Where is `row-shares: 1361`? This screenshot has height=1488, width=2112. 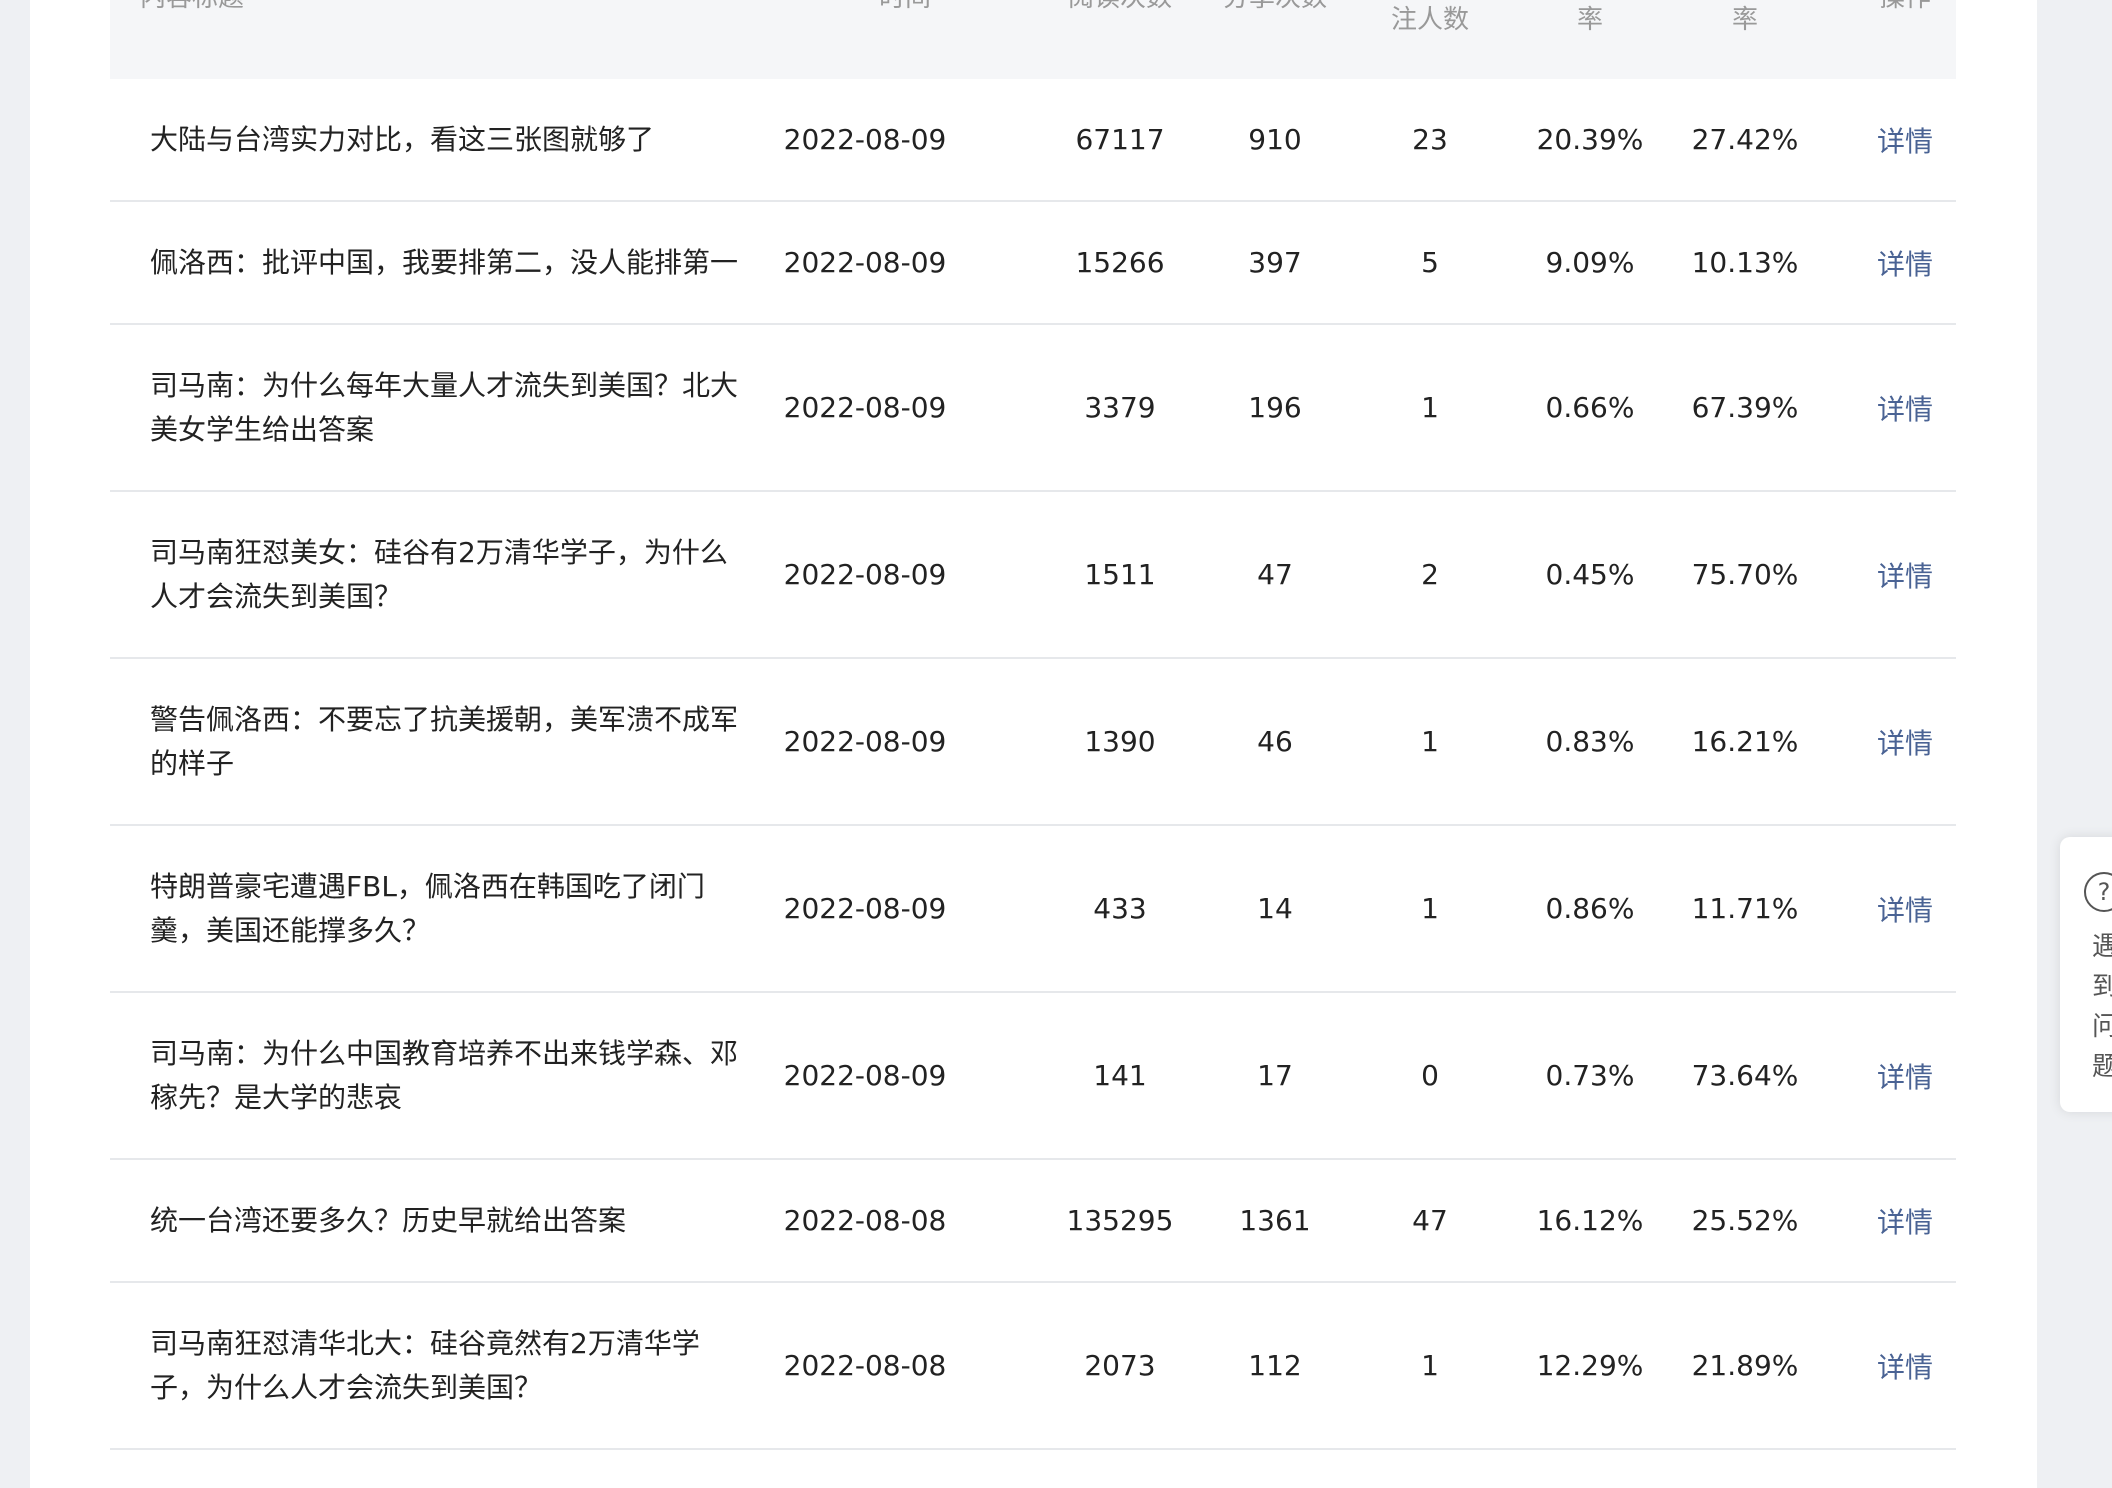 row-shares: 1361 is located at coordinates (1275, 1220).